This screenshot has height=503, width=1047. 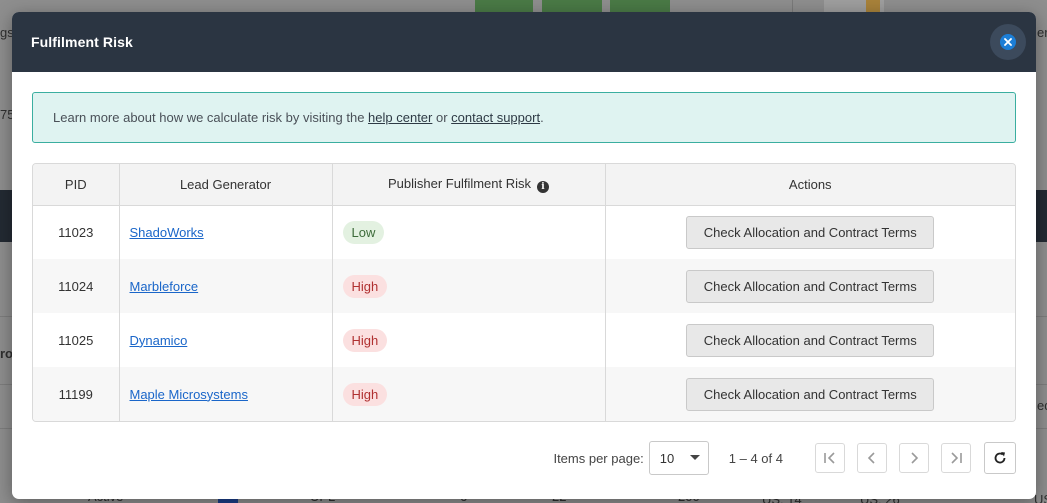 I want to click on refresh-button, so click(x=1000, y=458).